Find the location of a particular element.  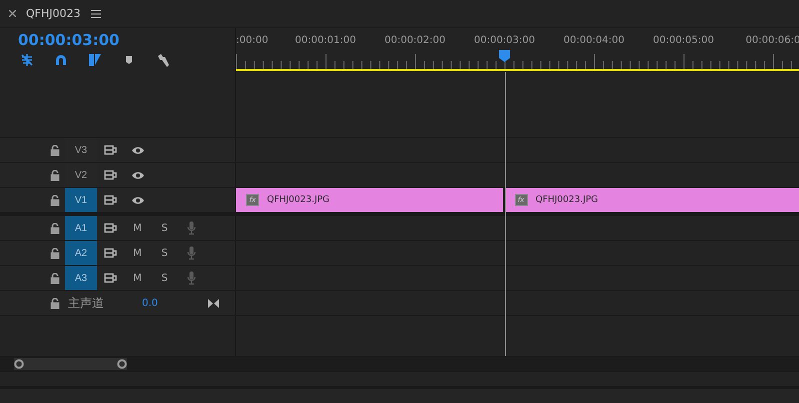

magnet-icon is located at coordinates (61, 60).